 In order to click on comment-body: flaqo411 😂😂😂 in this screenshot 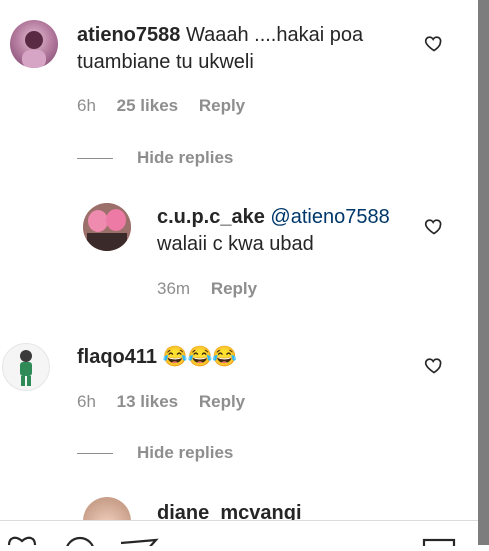, I will do `click(237, 357)`.